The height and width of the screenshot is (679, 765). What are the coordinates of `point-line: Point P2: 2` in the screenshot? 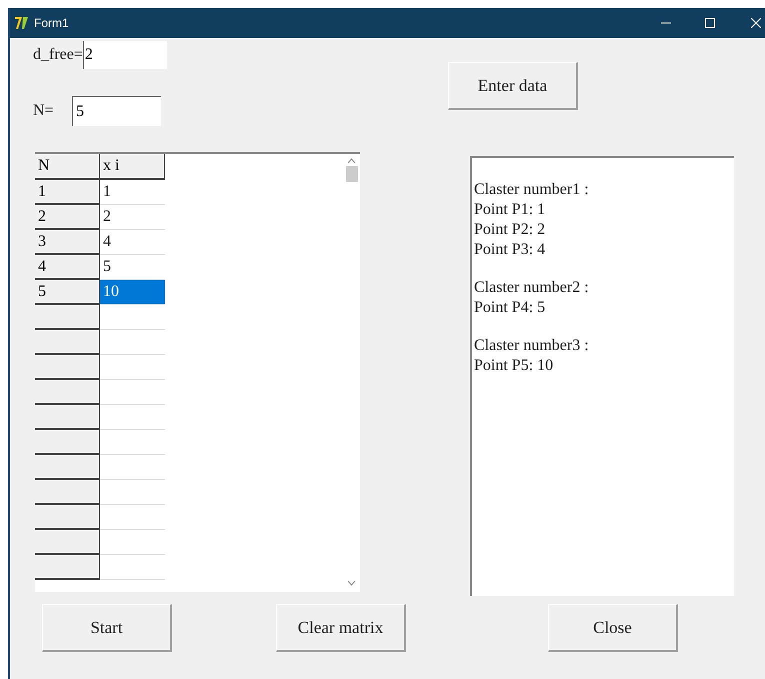 It's located at (510, 230).